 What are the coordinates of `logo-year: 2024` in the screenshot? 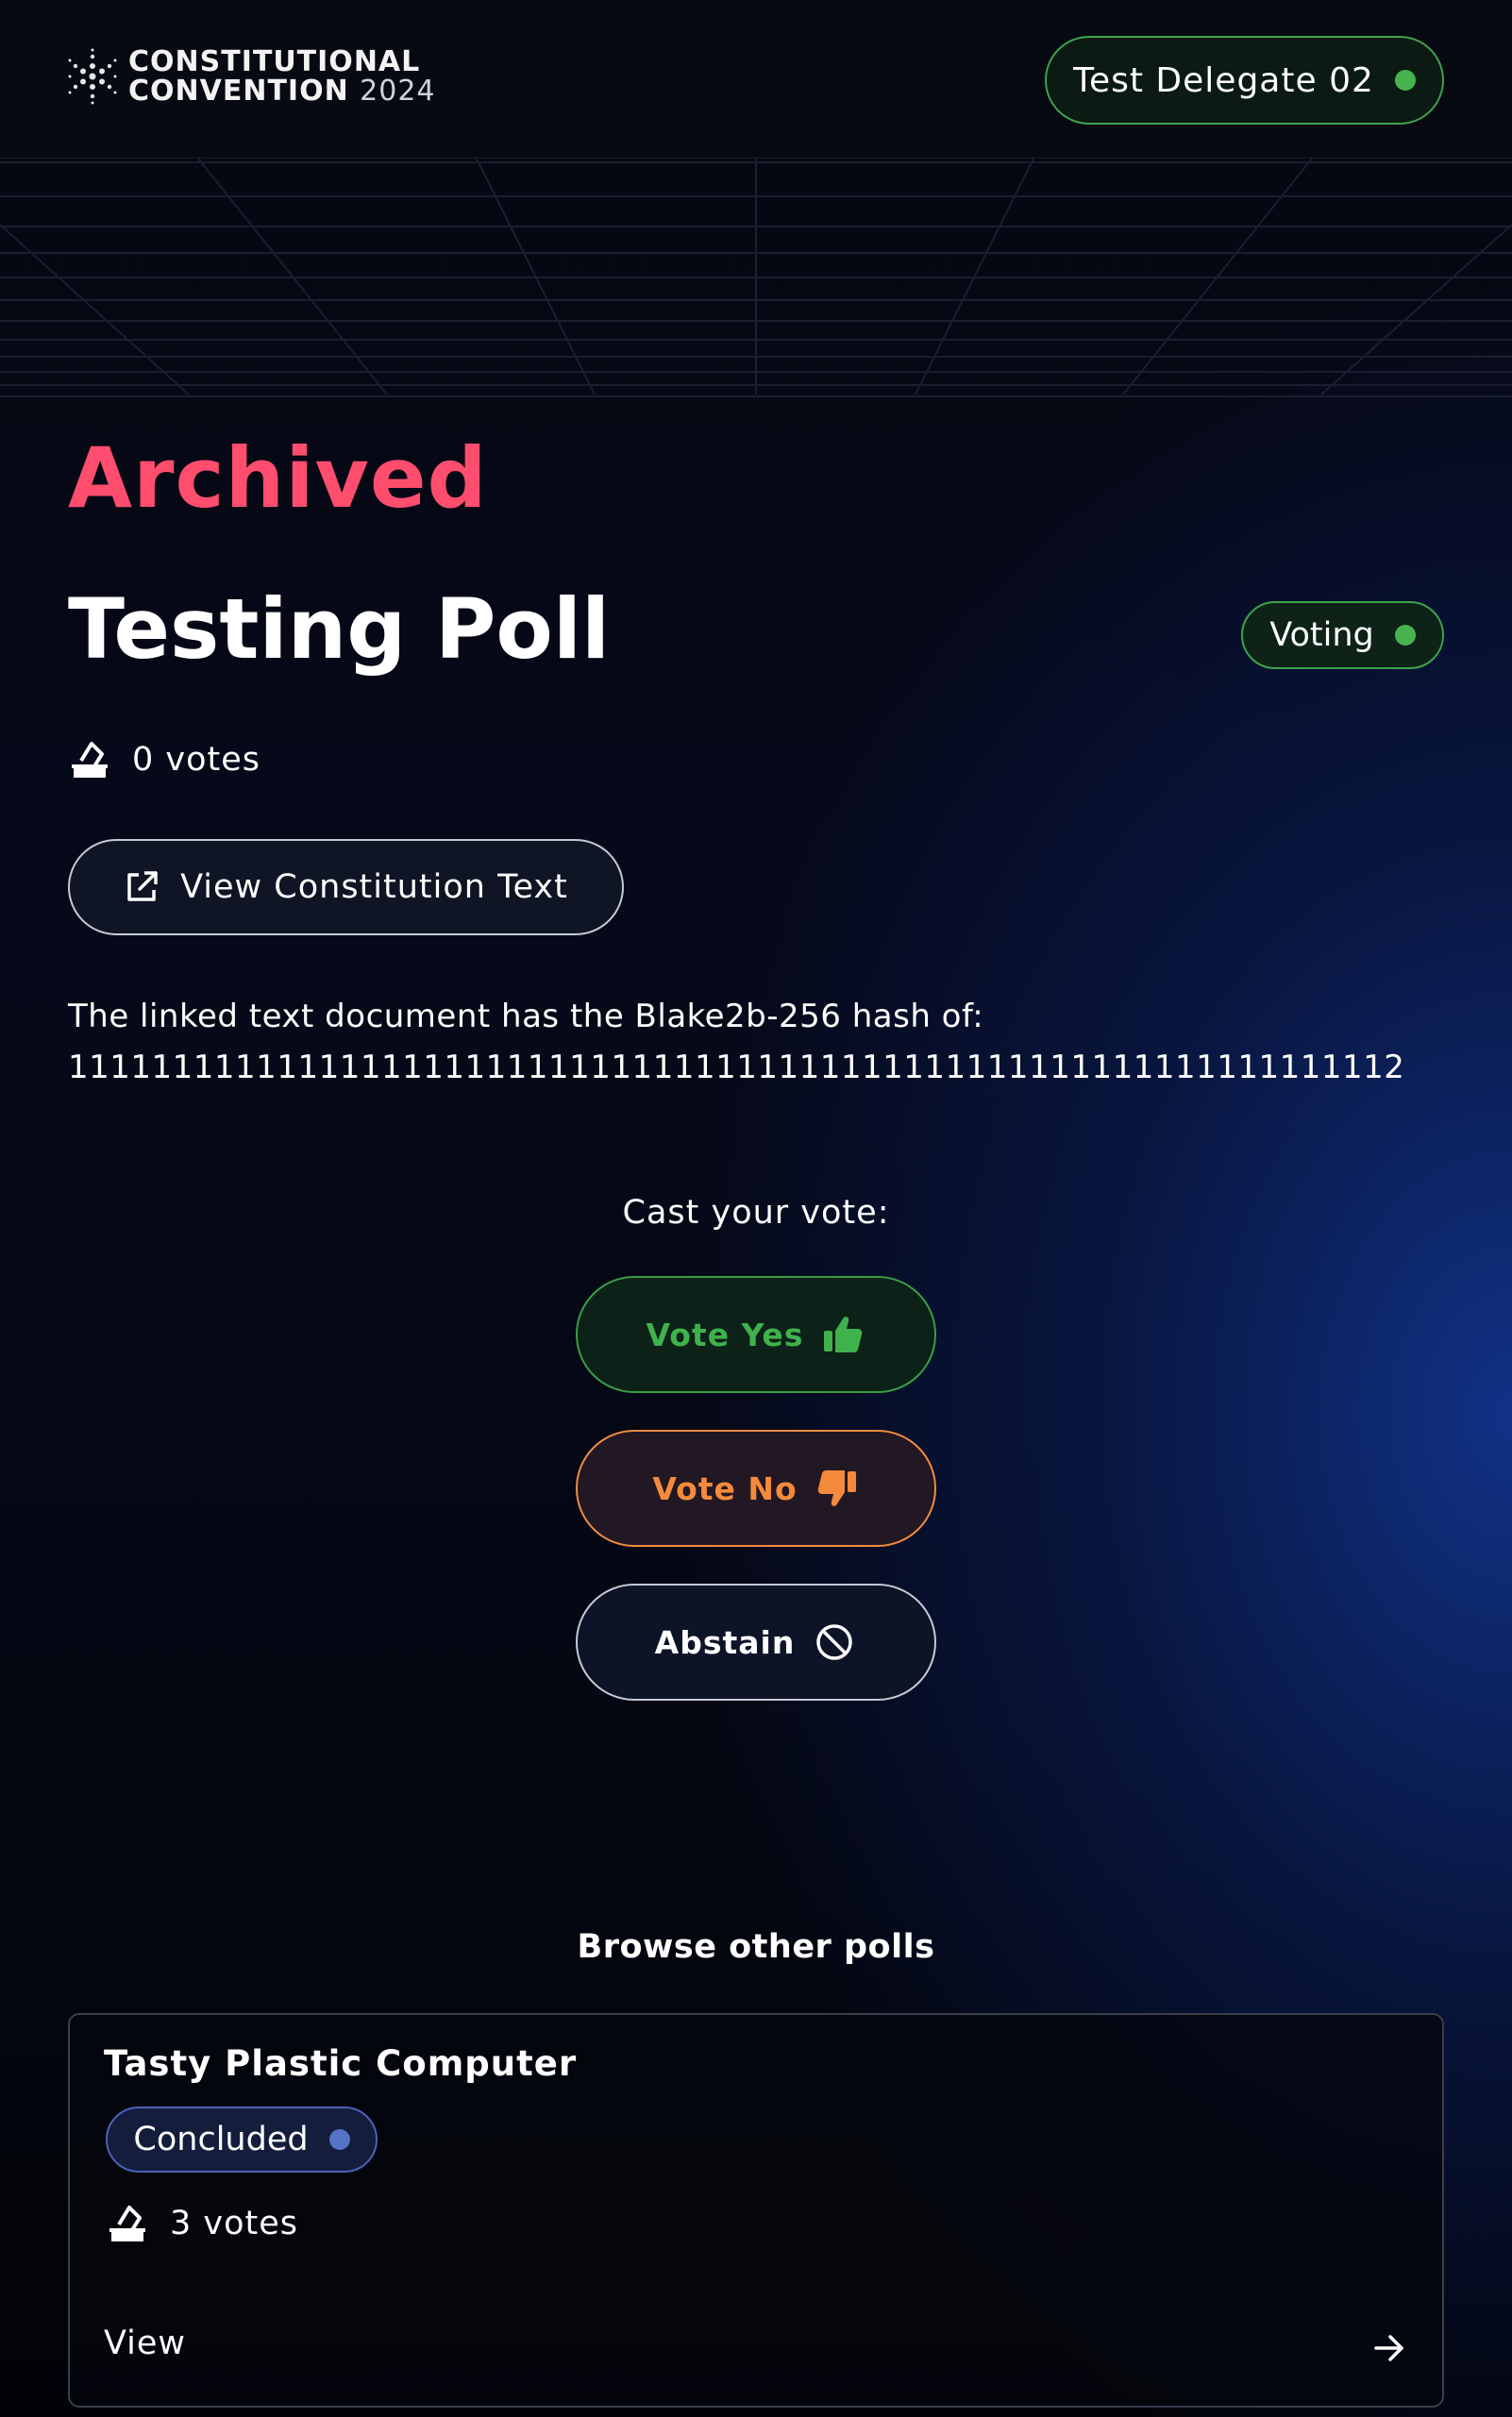 It's located at (398, 91).